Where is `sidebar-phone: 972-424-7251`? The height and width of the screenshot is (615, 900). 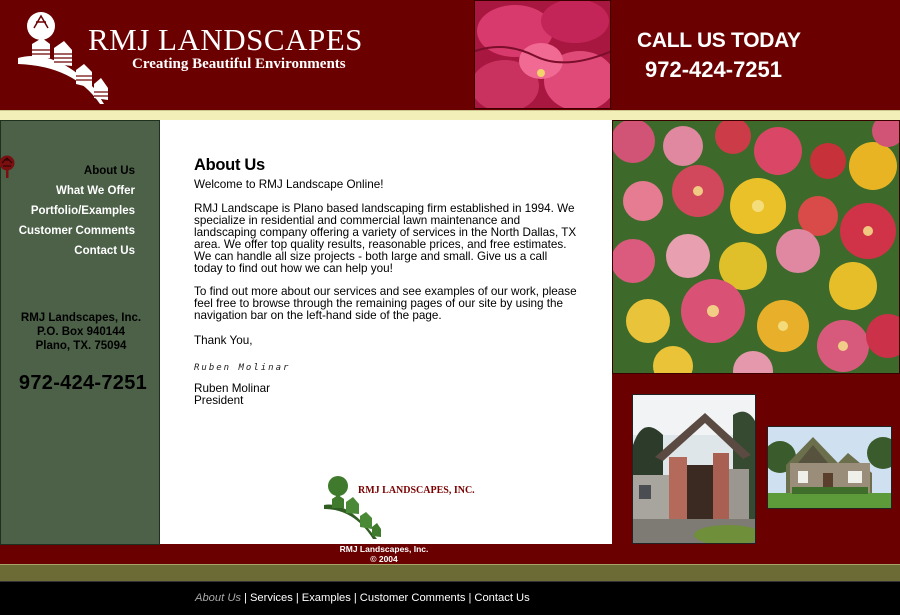 sidebar-phone: 972-424-7251 is located at coordinates (83, 383).